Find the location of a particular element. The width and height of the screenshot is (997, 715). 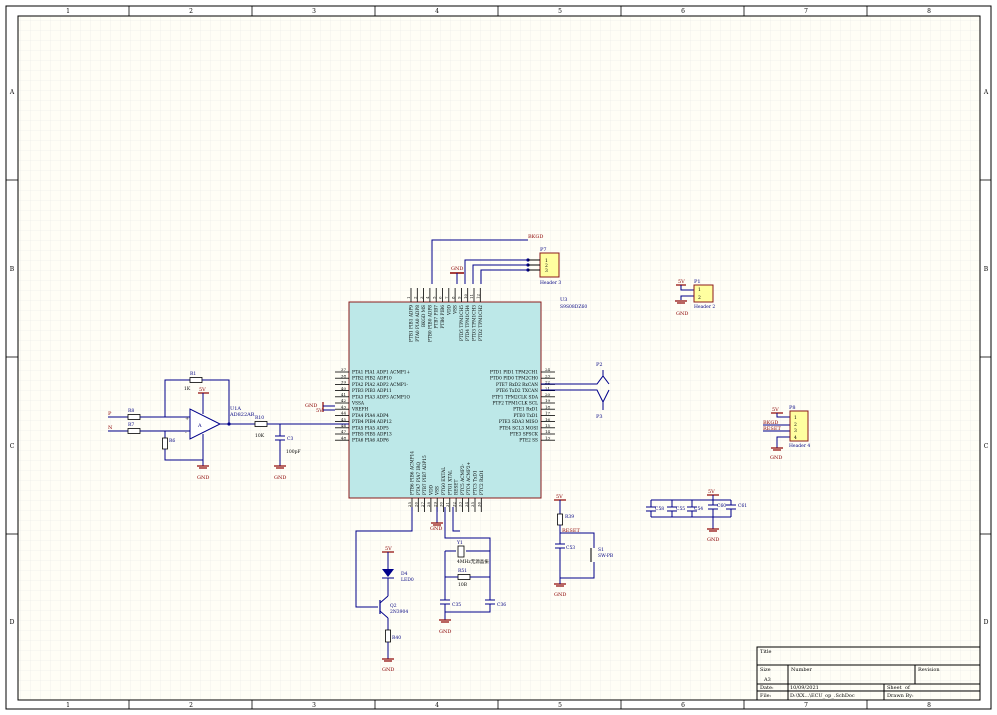

mcu-pin-name: PTE2 SS is located at coordinates (528, 441).